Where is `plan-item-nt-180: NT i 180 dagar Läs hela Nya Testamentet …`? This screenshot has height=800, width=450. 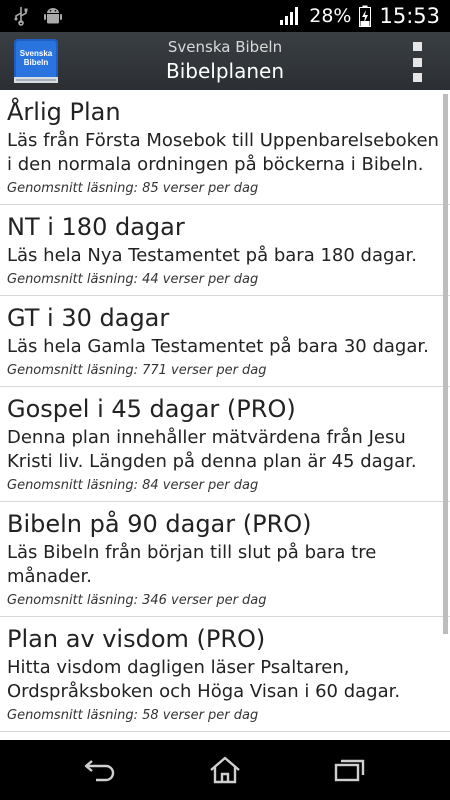
plan-item-nt-180: NT i 180 dagar Läs hela Nya Testamentet … is located at coordinates (225, 250).